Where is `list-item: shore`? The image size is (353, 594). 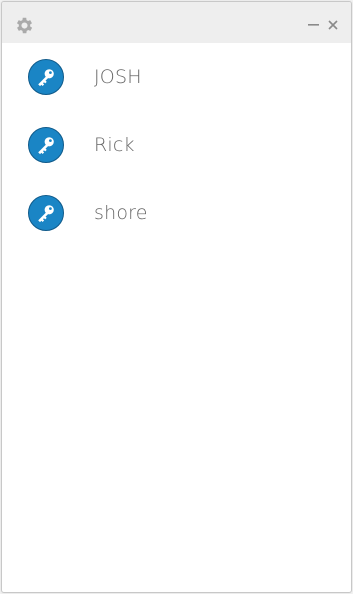
list-item: shore is located at coordinates (176, 213).